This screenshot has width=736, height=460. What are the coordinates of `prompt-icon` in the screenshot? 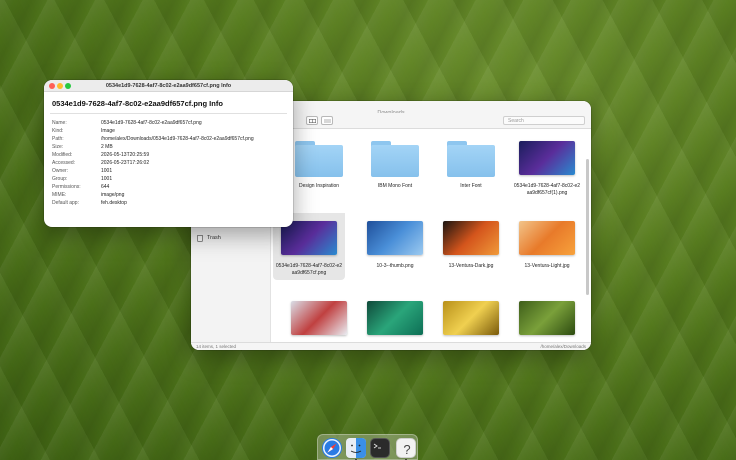 It's located at (377, 446).